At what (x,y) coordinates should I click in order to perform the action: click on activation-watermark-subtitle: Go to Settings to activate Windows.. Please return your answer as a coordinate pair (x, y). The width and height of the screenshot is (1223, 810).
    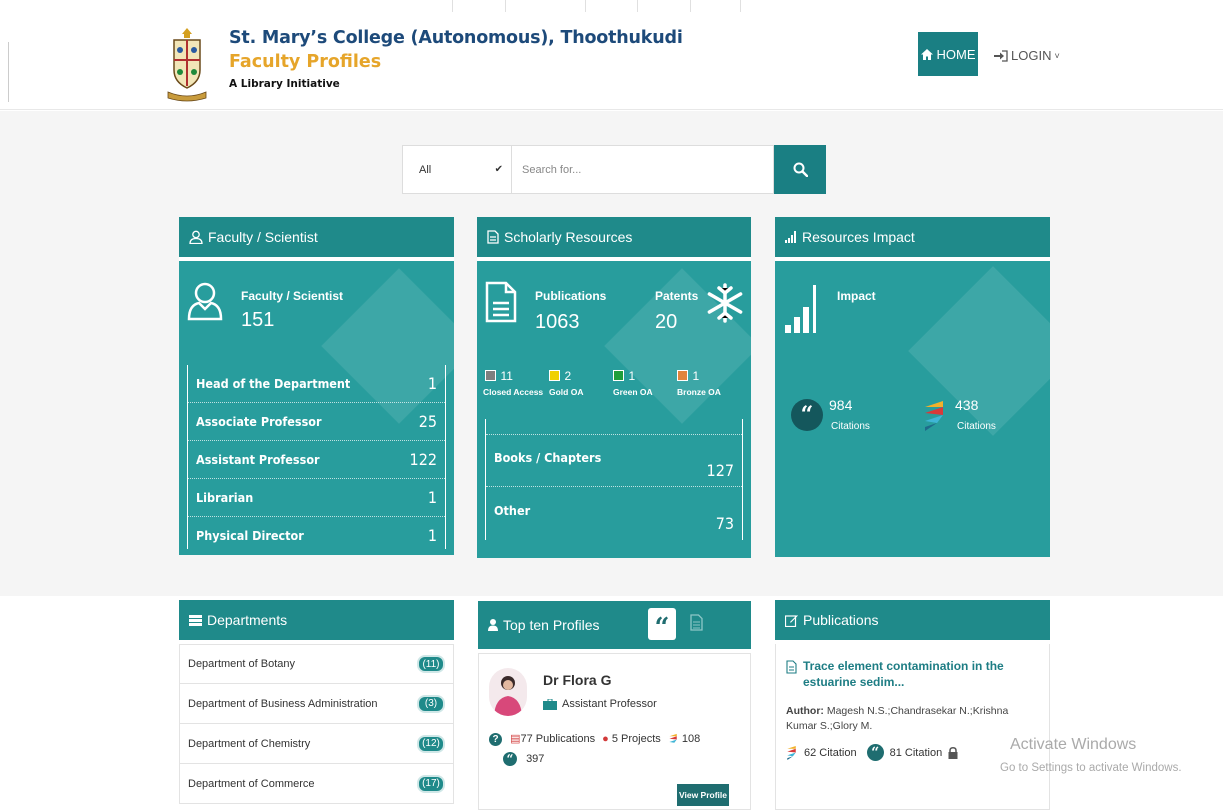
    Looking at the image, I should click on (1091, 768).